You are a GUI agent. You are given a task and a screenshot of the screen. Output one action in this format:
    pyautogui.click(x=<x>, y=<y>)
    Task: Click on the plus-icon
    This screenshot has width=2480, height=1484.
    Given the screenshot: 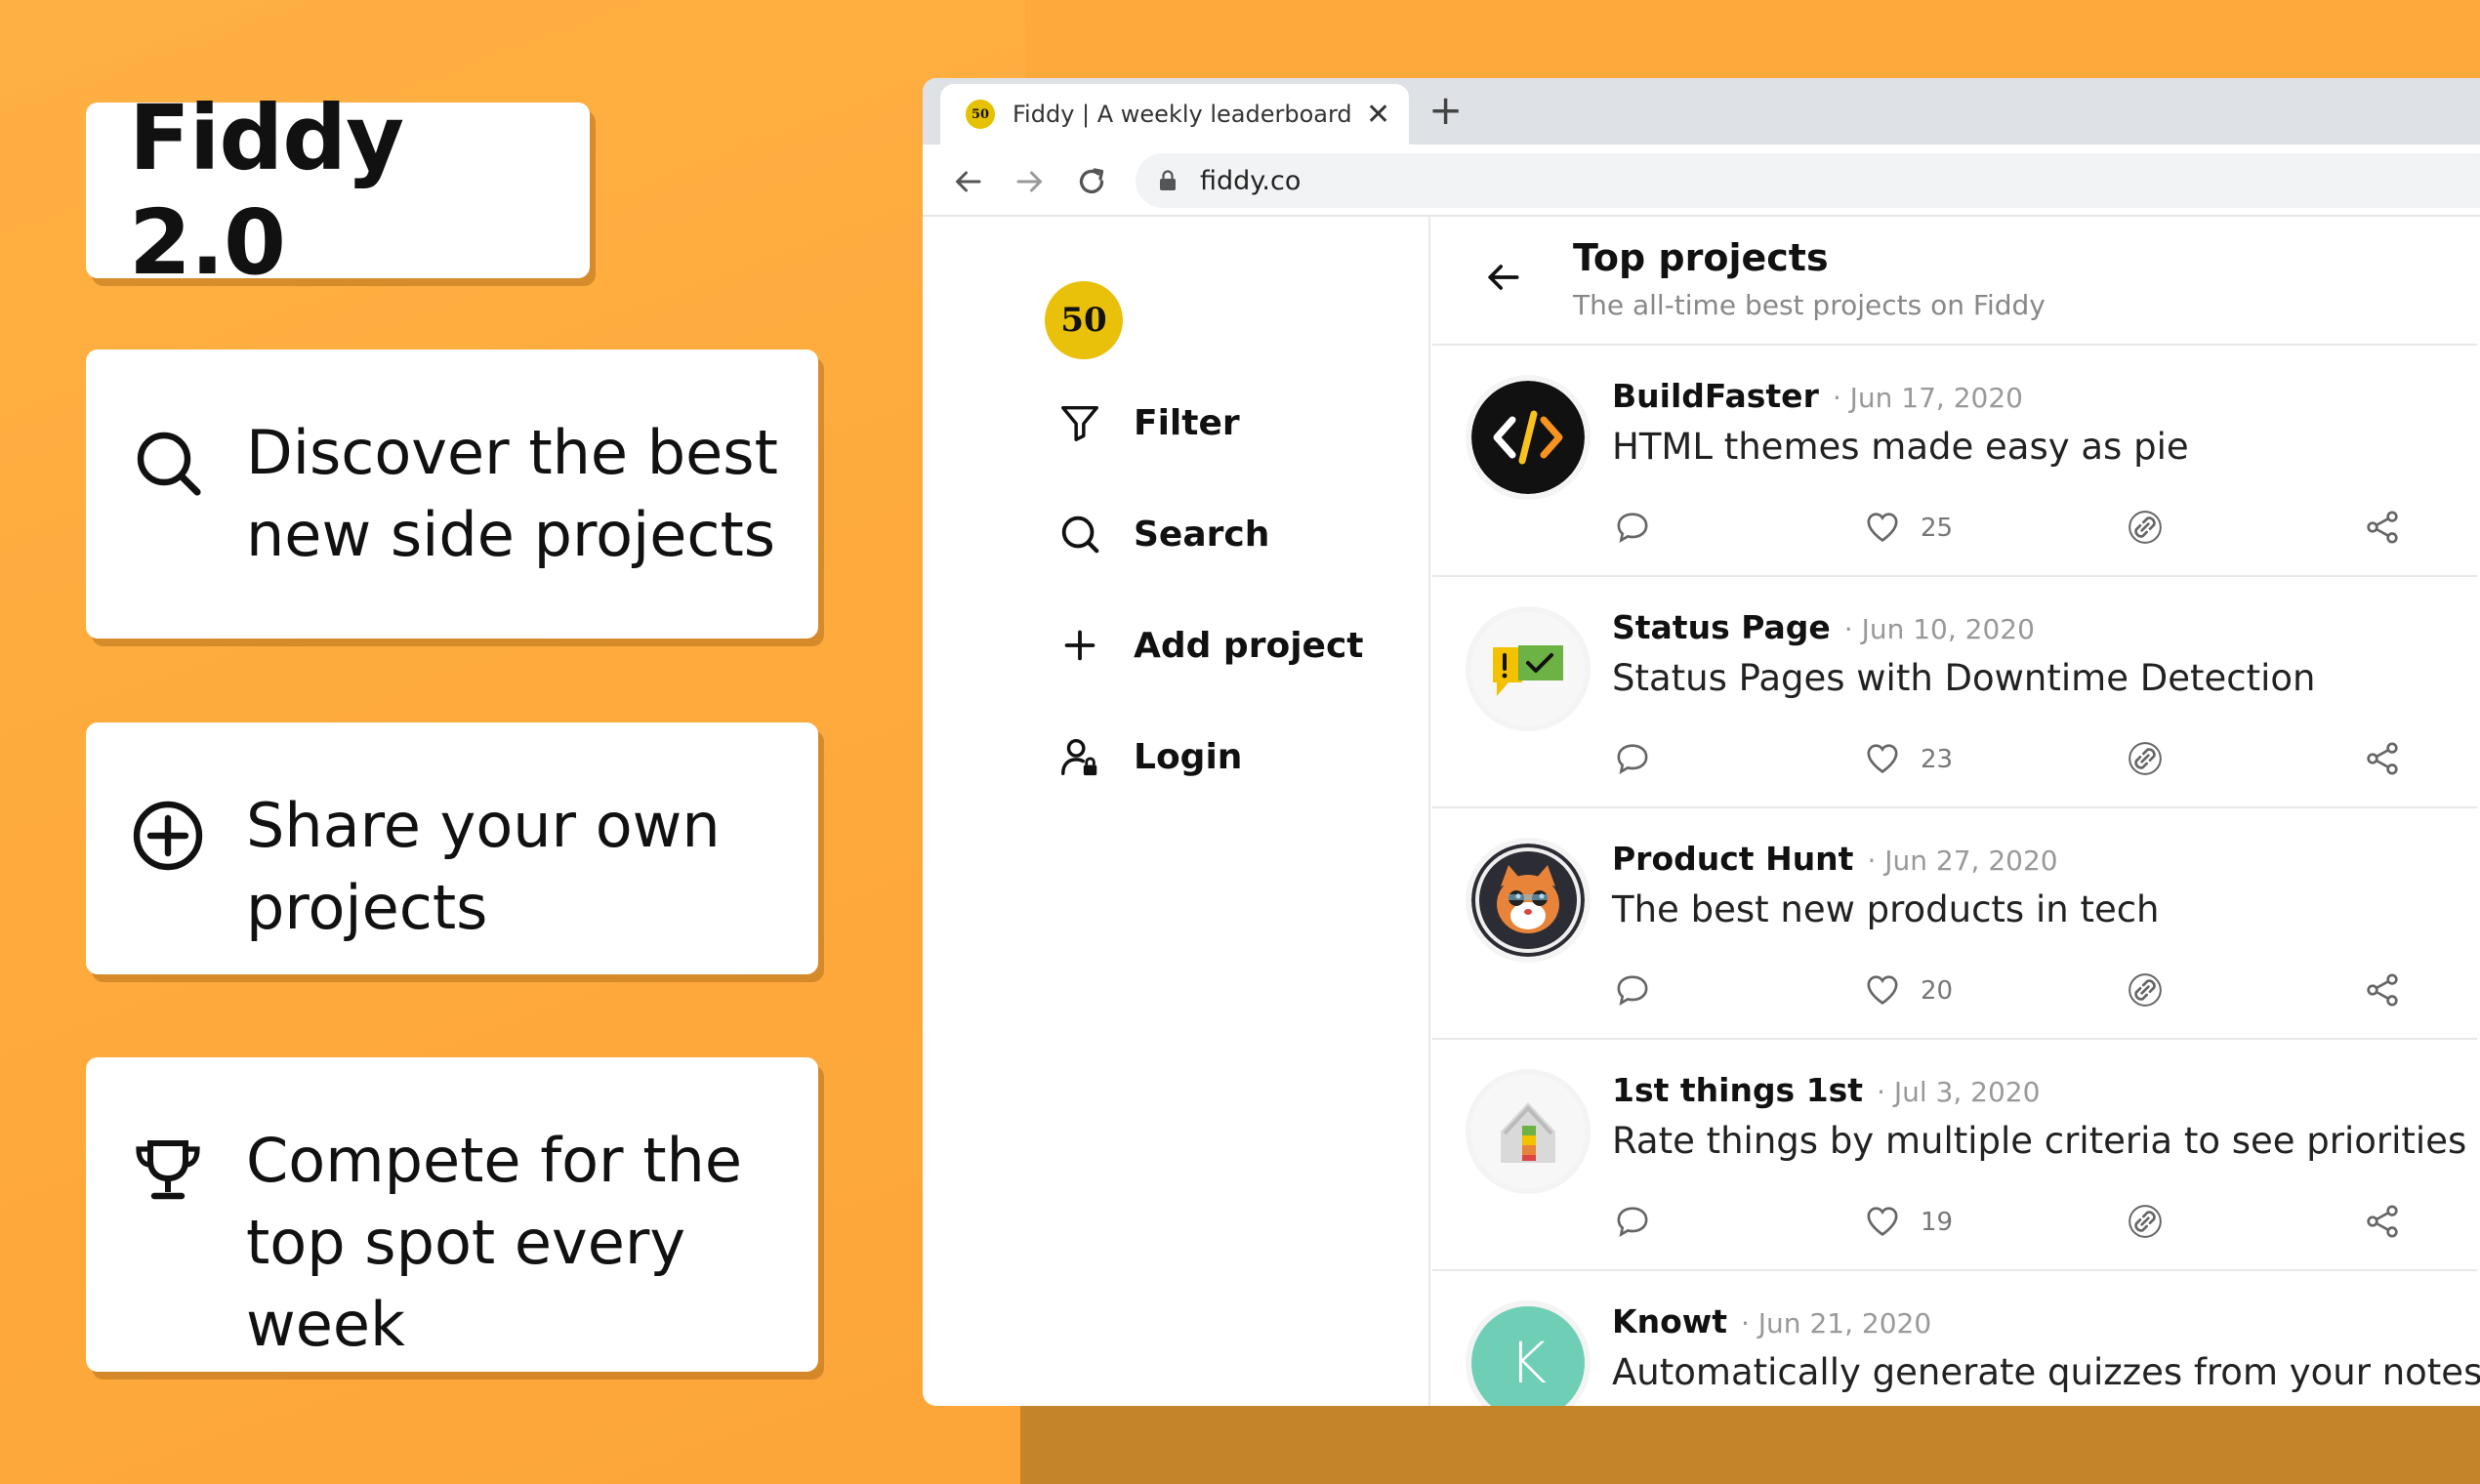 What is the action you would take?
    pyautogui.click(x=1079, y=645)
    